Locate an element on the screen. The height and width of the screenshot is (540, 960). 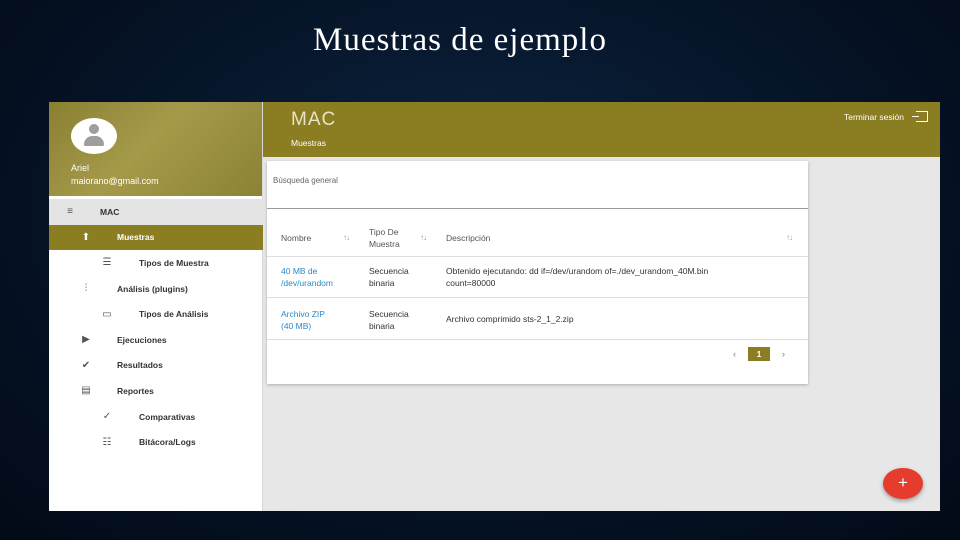
sample-name-link: 40 MB de /dev/urandom is located at coordinates (323, 277).